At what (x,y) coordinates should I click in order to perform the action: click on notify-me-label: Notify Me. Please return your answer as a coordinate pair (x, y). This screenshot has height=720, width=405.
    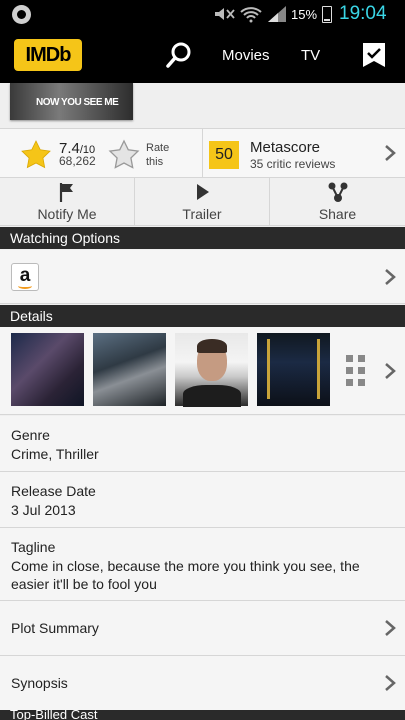
    Looking at the image, I should click on (67, 214).